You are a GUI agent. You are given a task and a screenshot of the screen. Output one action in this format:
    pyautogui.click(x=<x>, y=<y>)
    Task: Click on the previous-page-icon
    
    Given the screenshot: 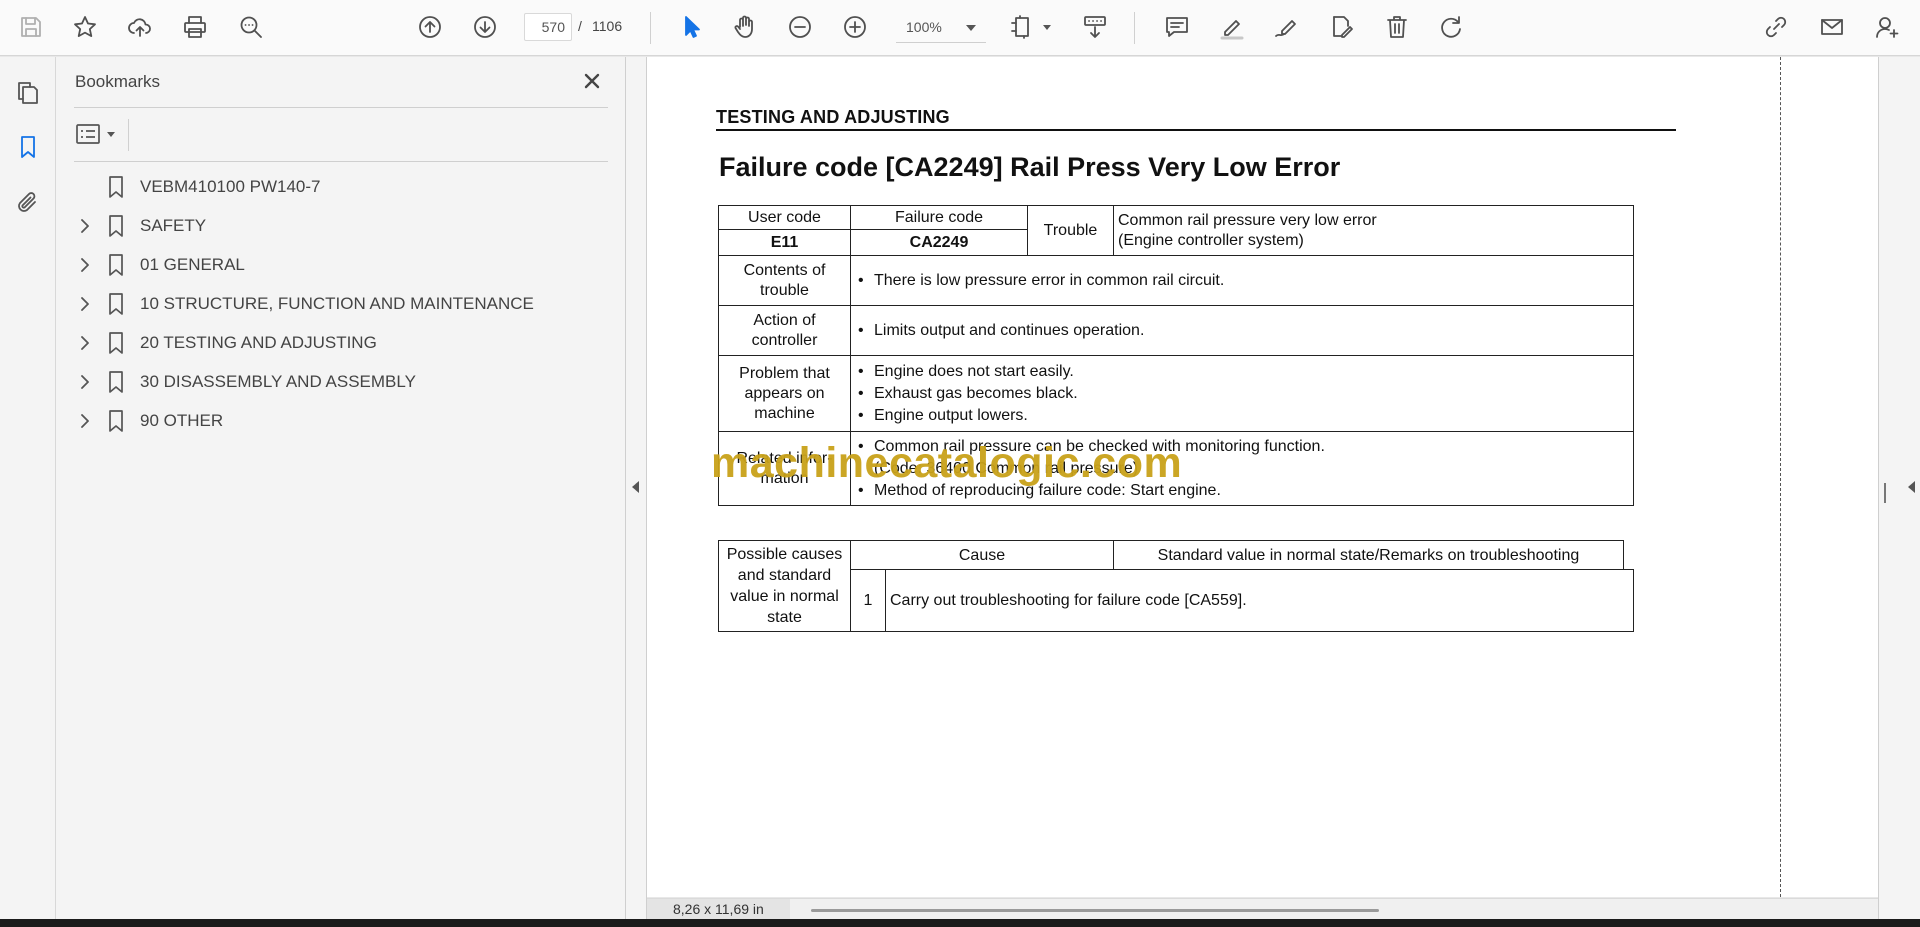 What is the action you would take?
    pyautogui.click(x=430, y=27)
    